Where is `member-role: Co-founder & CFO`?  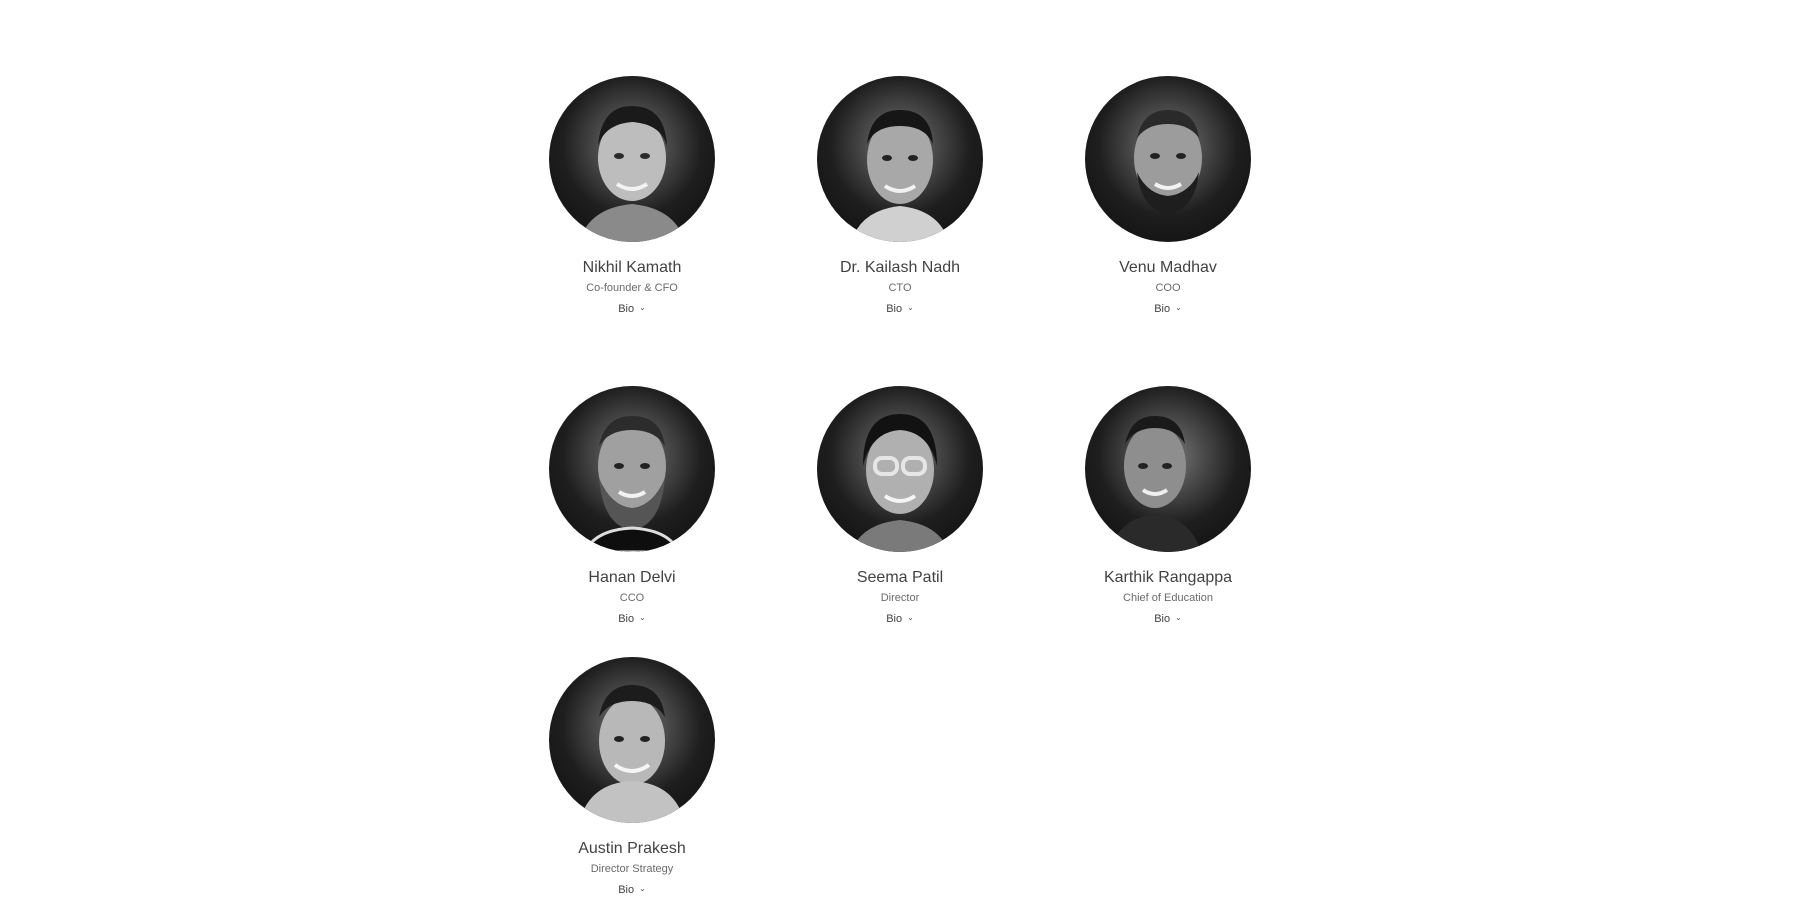 member-role: Co-founder & CFO is located at coordinates (632, 288).